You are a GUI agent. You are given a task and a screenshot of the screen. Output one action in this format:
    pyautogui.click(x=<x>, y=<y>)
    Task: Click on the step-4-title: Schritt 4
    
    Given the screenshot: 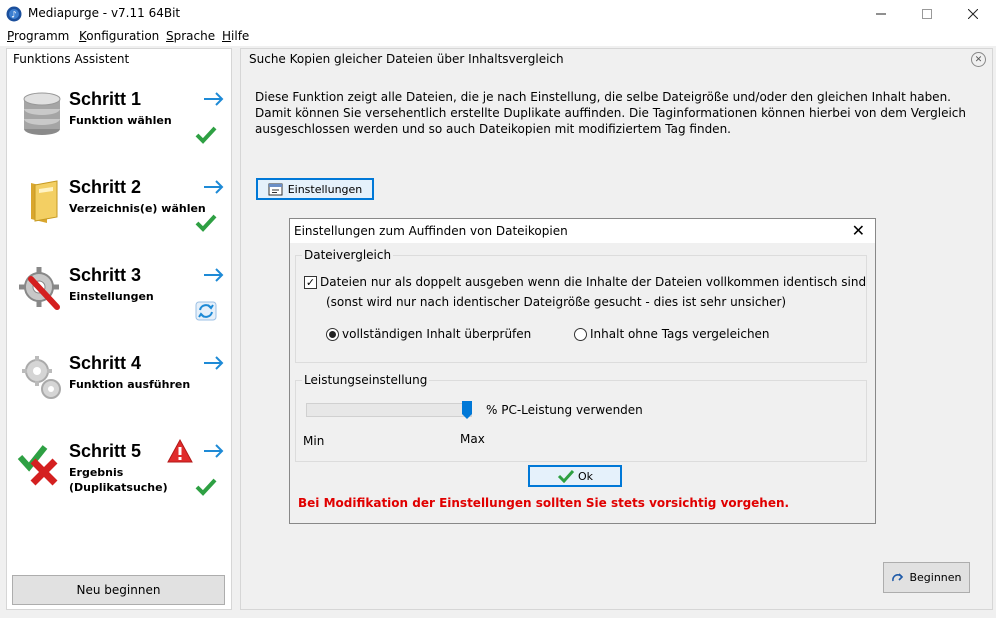 What is the action you would take?
    pyautogui.click(x=105, y=363)
    